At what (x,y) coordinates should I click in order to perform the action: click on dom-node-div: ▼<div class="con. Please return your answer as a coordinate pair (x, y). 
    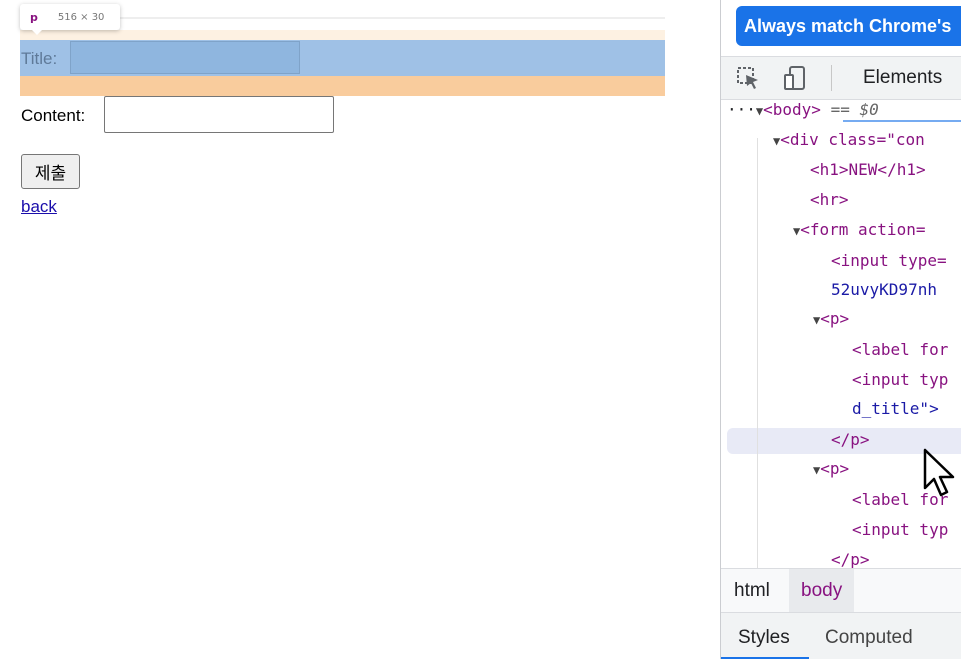
    Looking at the image, I should click on (849, 140).